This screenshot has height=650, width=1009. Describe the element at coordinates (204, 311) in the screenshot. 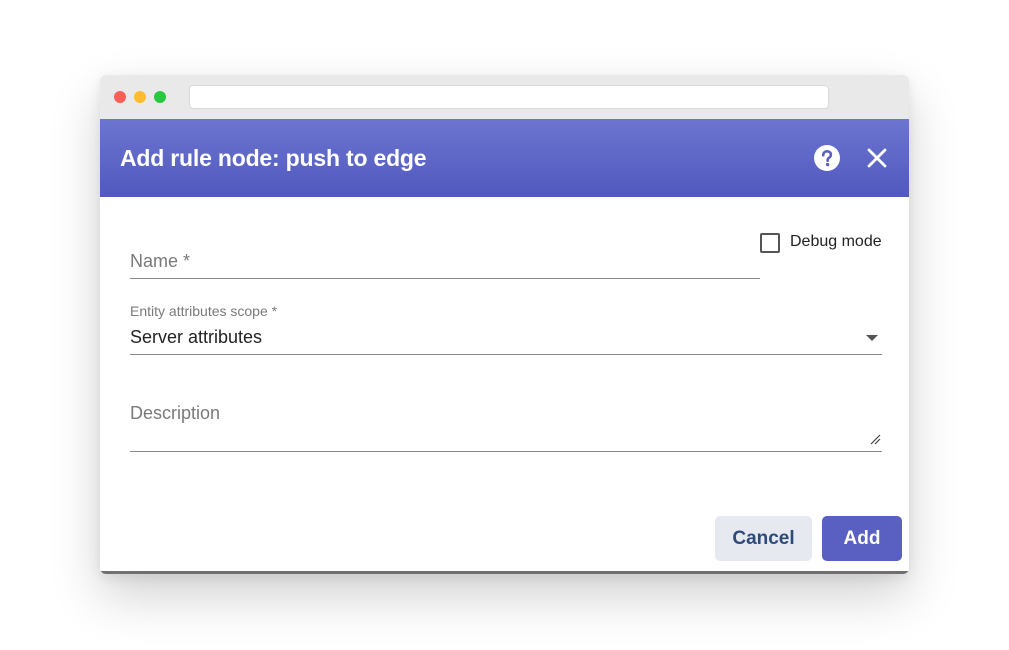

I see `scope-field-label: Entity attributes scope *` at that location.